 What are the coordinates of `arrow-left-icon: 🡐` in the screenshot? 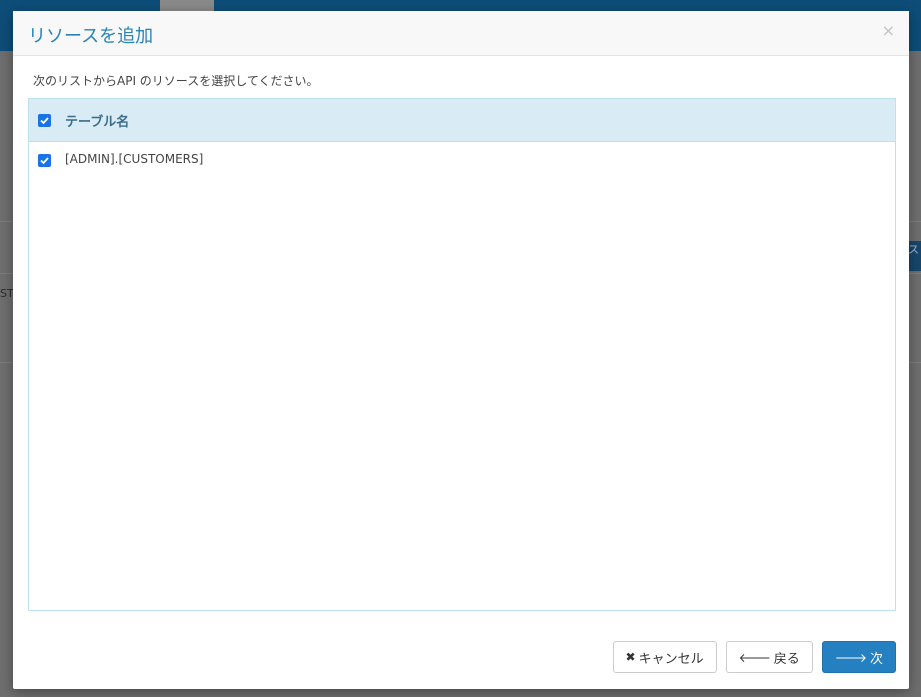 It's located at (754, 657).